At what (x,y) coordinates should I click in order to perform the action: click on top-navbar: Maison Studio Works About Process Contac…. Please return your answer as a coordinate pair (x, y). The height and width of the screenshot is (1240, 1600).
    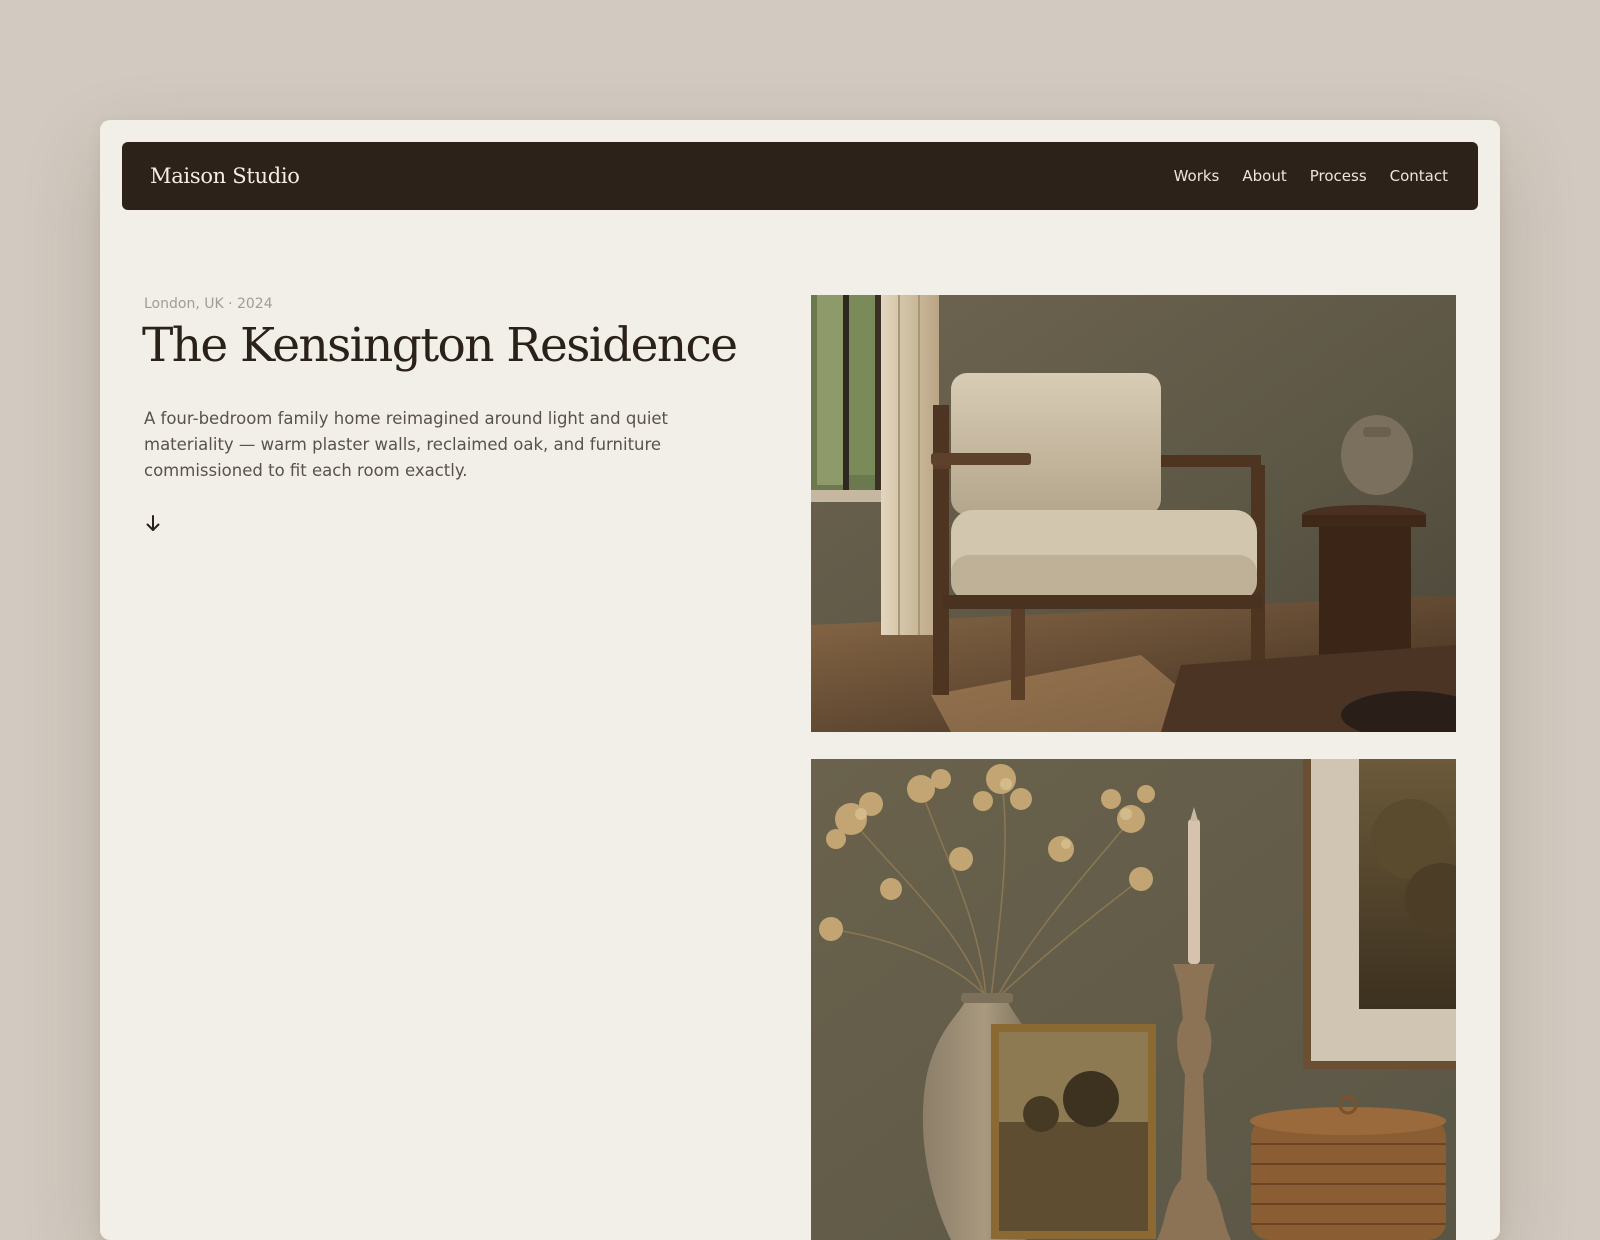
    Looking at the image, I should click on (800, 176).